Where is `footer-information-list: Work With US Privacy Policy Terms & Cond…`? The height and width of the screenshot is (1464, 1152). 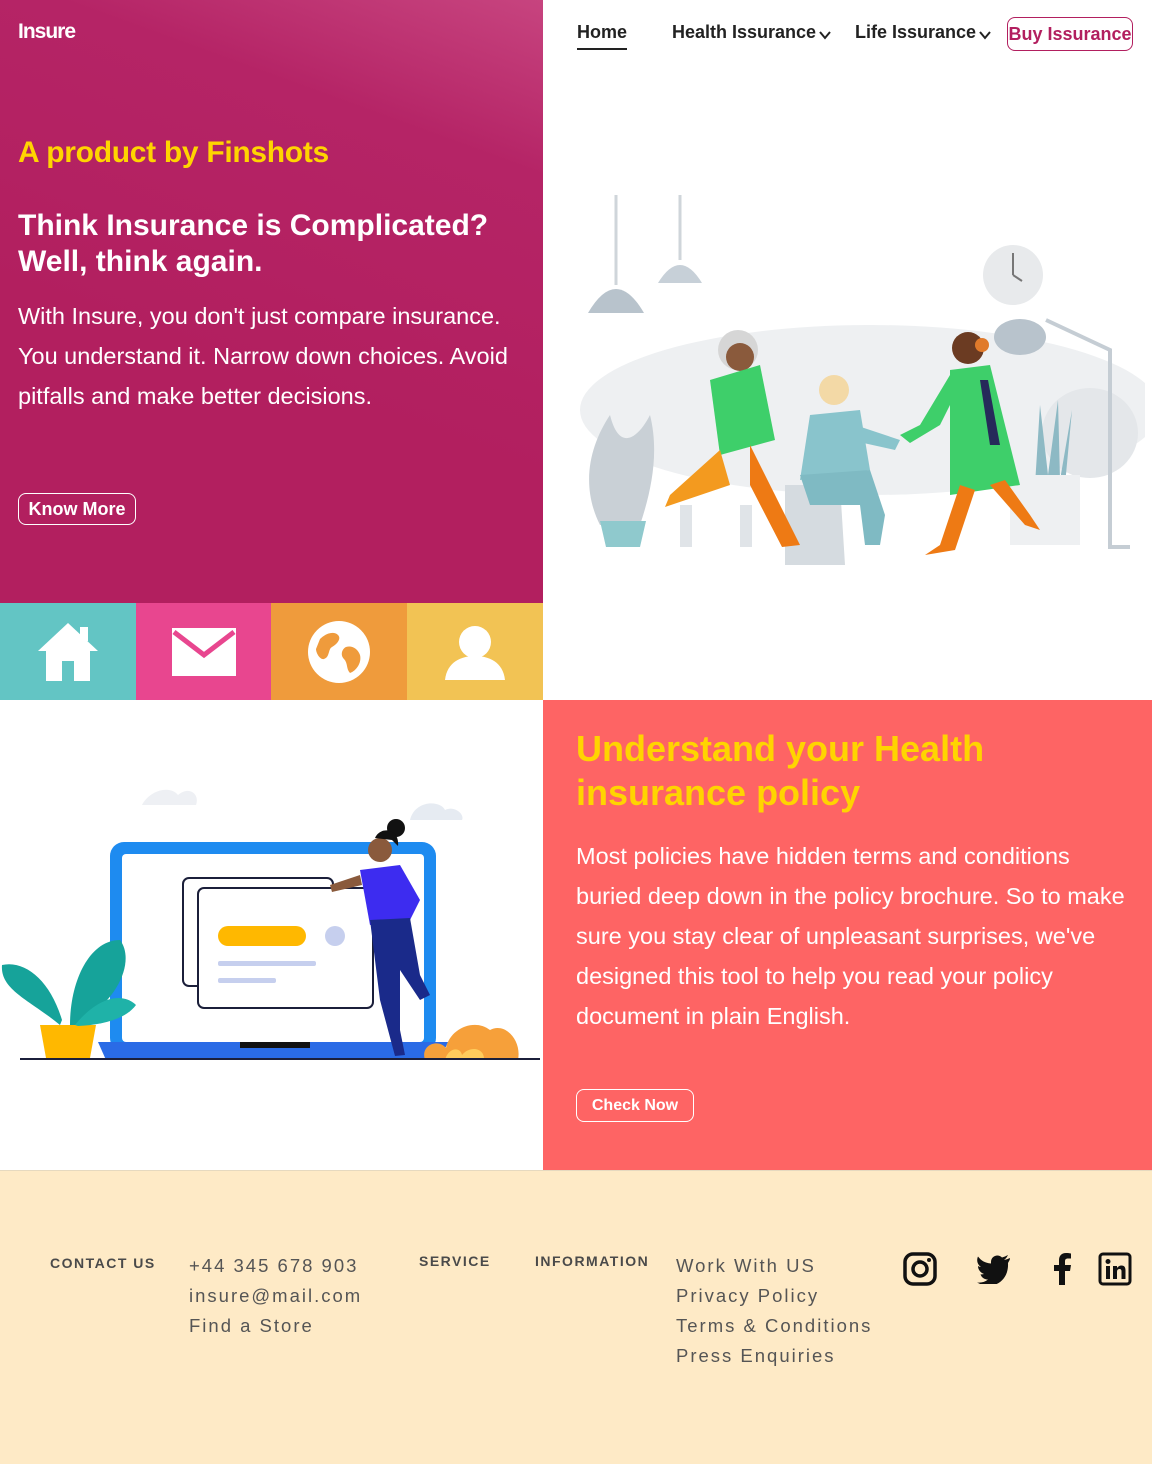 footer-information-list: Work With US Privacy Policy Terms & Cond… is located at coordinates (774, 1311).